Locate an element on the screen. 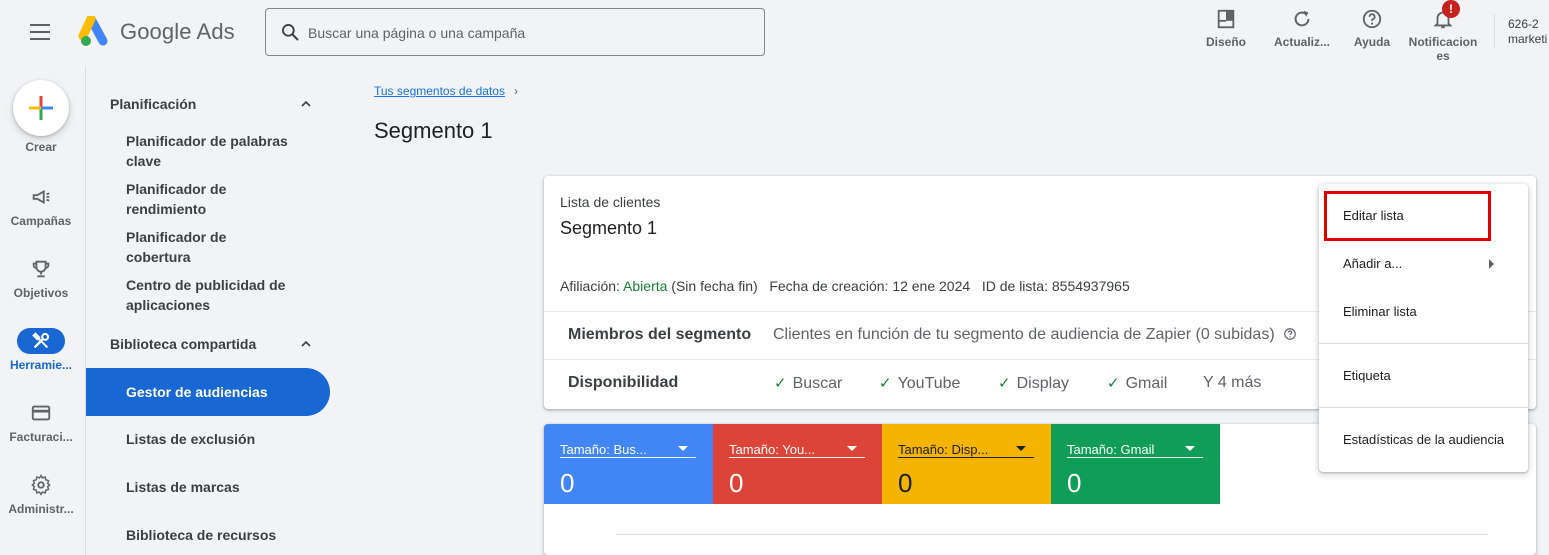  menu-icon is located at coordinates (40, 32).